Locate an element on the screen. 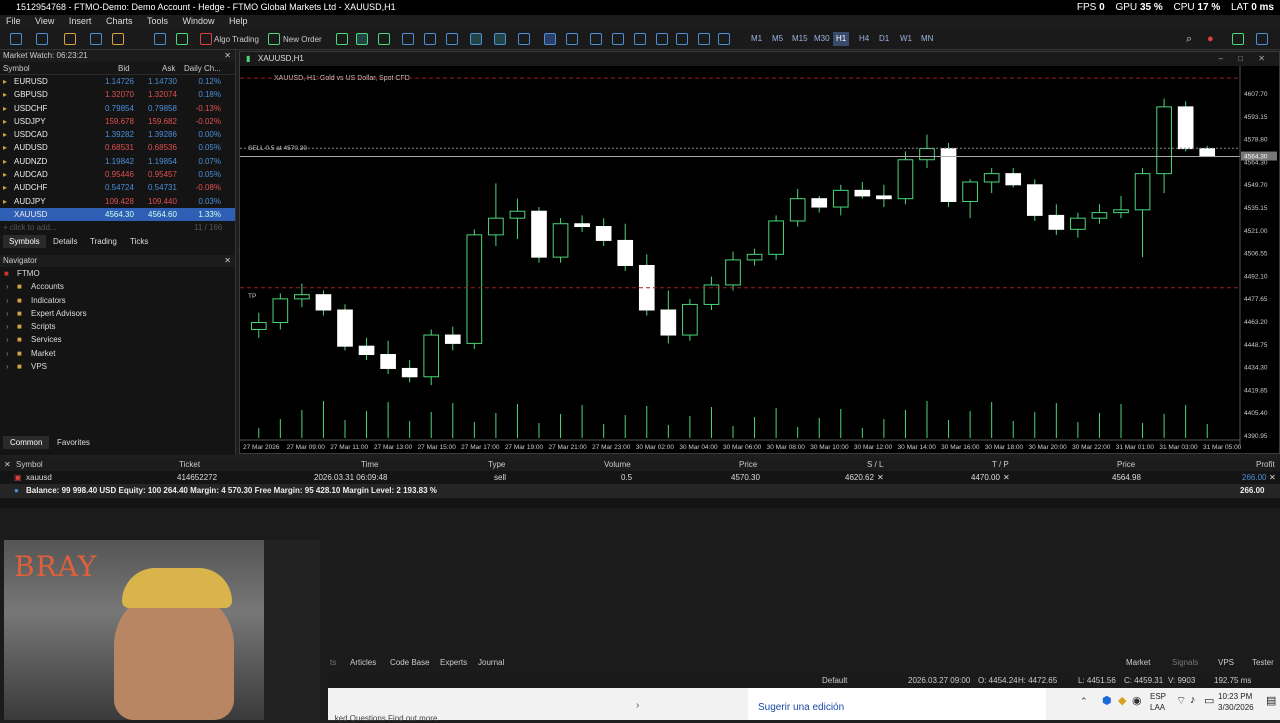  navigator-item-market: › ■ Market is located at coordinates (117, 353).